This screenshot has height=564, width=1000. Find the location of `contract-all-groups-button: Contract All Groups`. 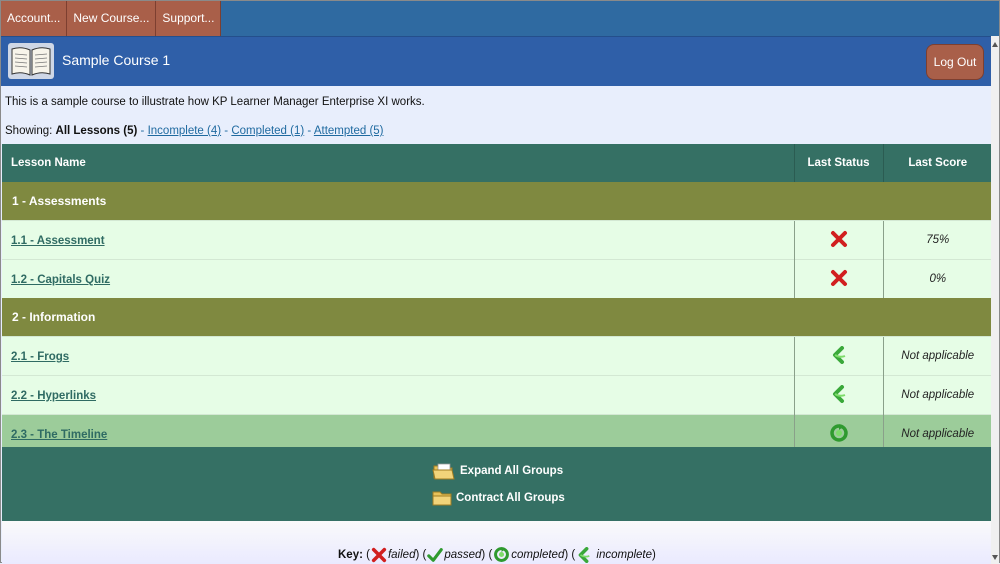

contract-all-groups-button: Contract All Groups is located at coordinates (498, 498).